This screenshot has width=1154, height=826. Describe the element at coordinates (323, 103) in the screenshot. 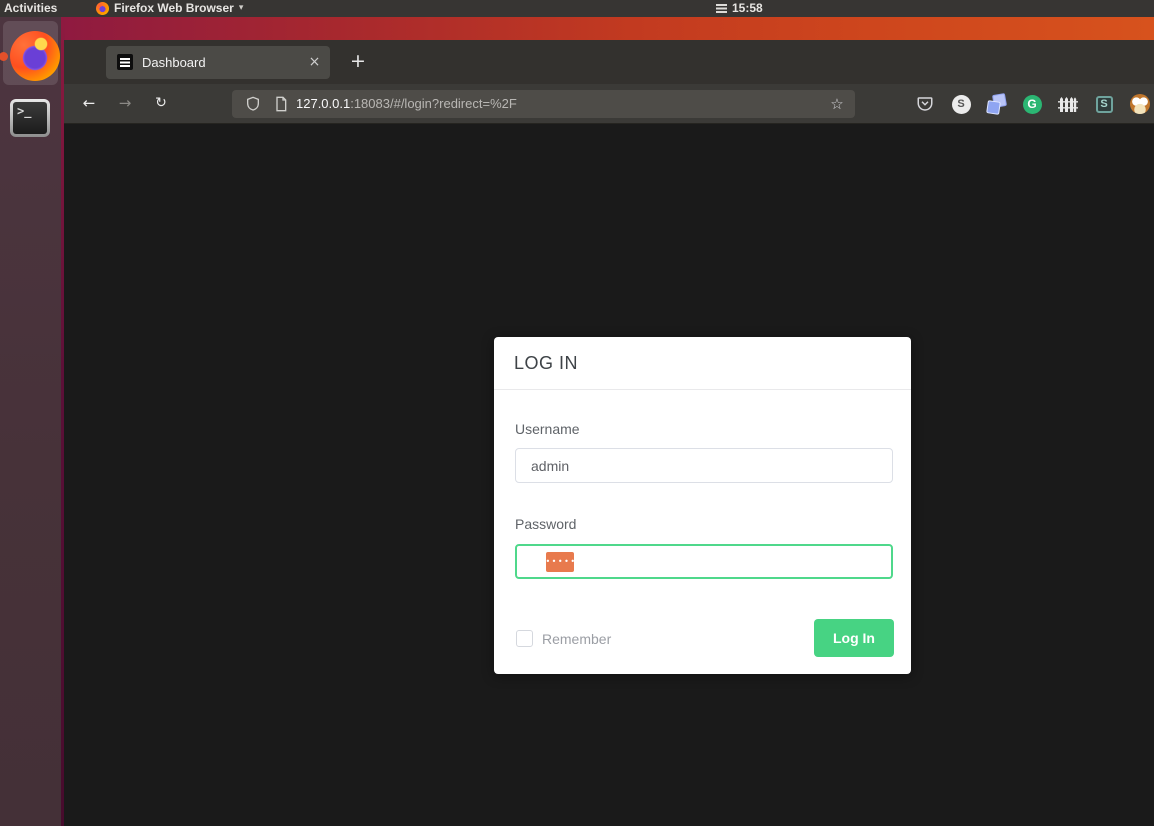

I see `url-host: 127.0.0.1` at that location.